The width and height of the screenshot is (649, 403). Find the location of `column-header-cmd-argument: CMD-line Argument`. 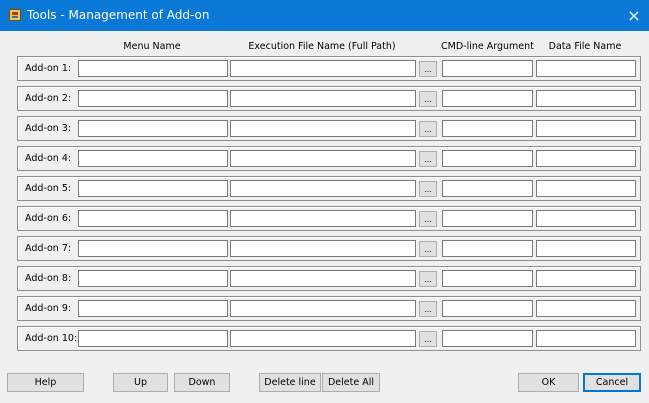

column-header-cmd-argument: CMD-line Argument is located at coordinates (487, 46).